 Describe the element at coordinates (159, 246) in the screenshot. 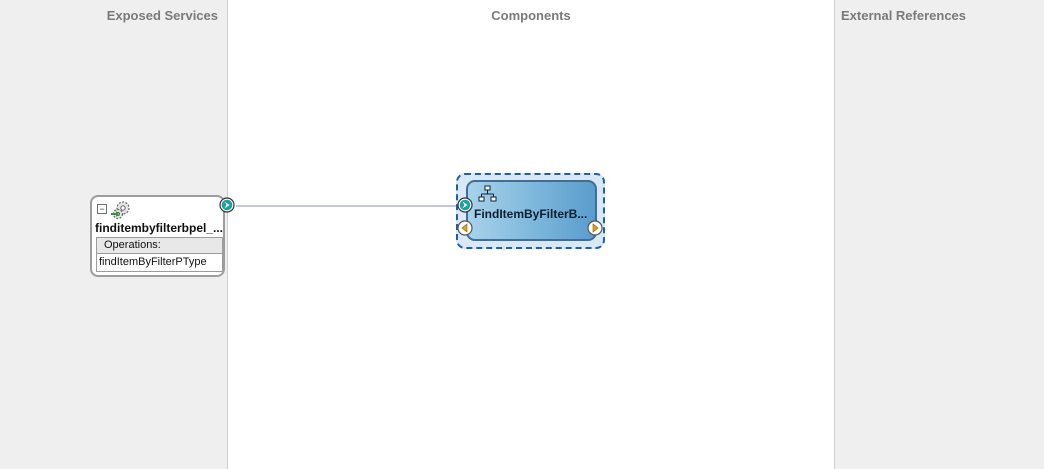

I see `operations-header: Operations:` at that location.